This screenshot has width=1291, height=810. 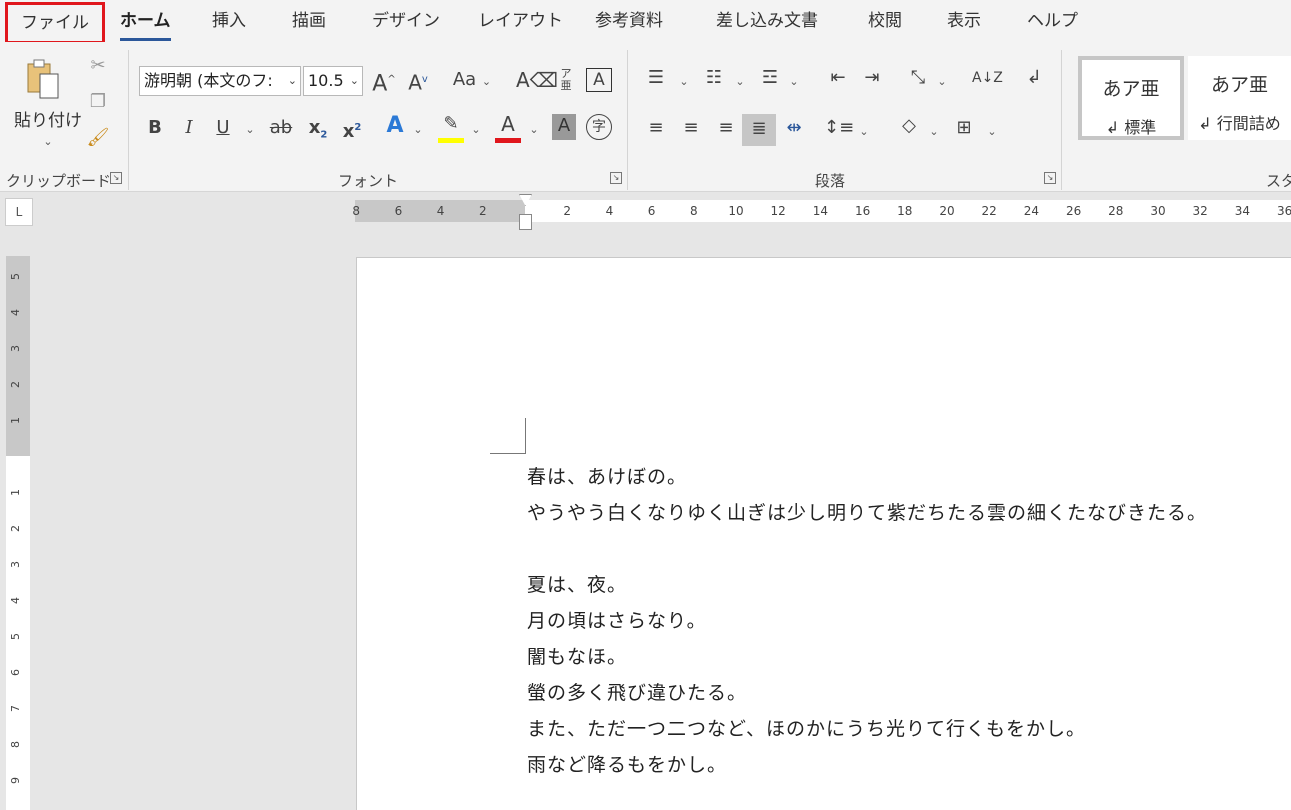 I want to click on cut-icon: ✂, so click(x=98, y=67).